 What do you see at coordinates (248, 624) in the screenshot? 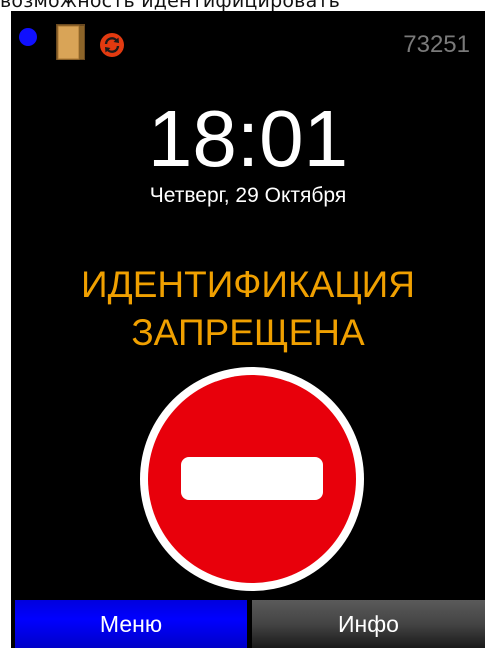
I see `bottom-bar: Меню Инфо` at bounding box center [248, 624].